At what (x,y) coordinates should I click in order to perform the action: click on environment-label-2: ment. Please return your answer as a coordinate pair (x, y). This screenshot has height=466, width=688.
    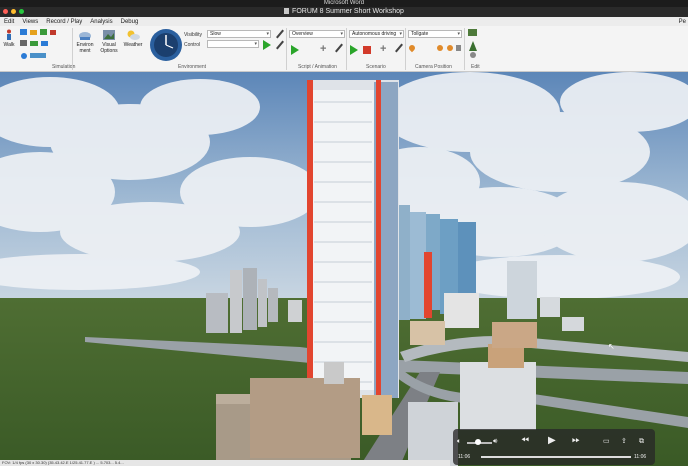
    Looking at the image, I should click on (85, 51).